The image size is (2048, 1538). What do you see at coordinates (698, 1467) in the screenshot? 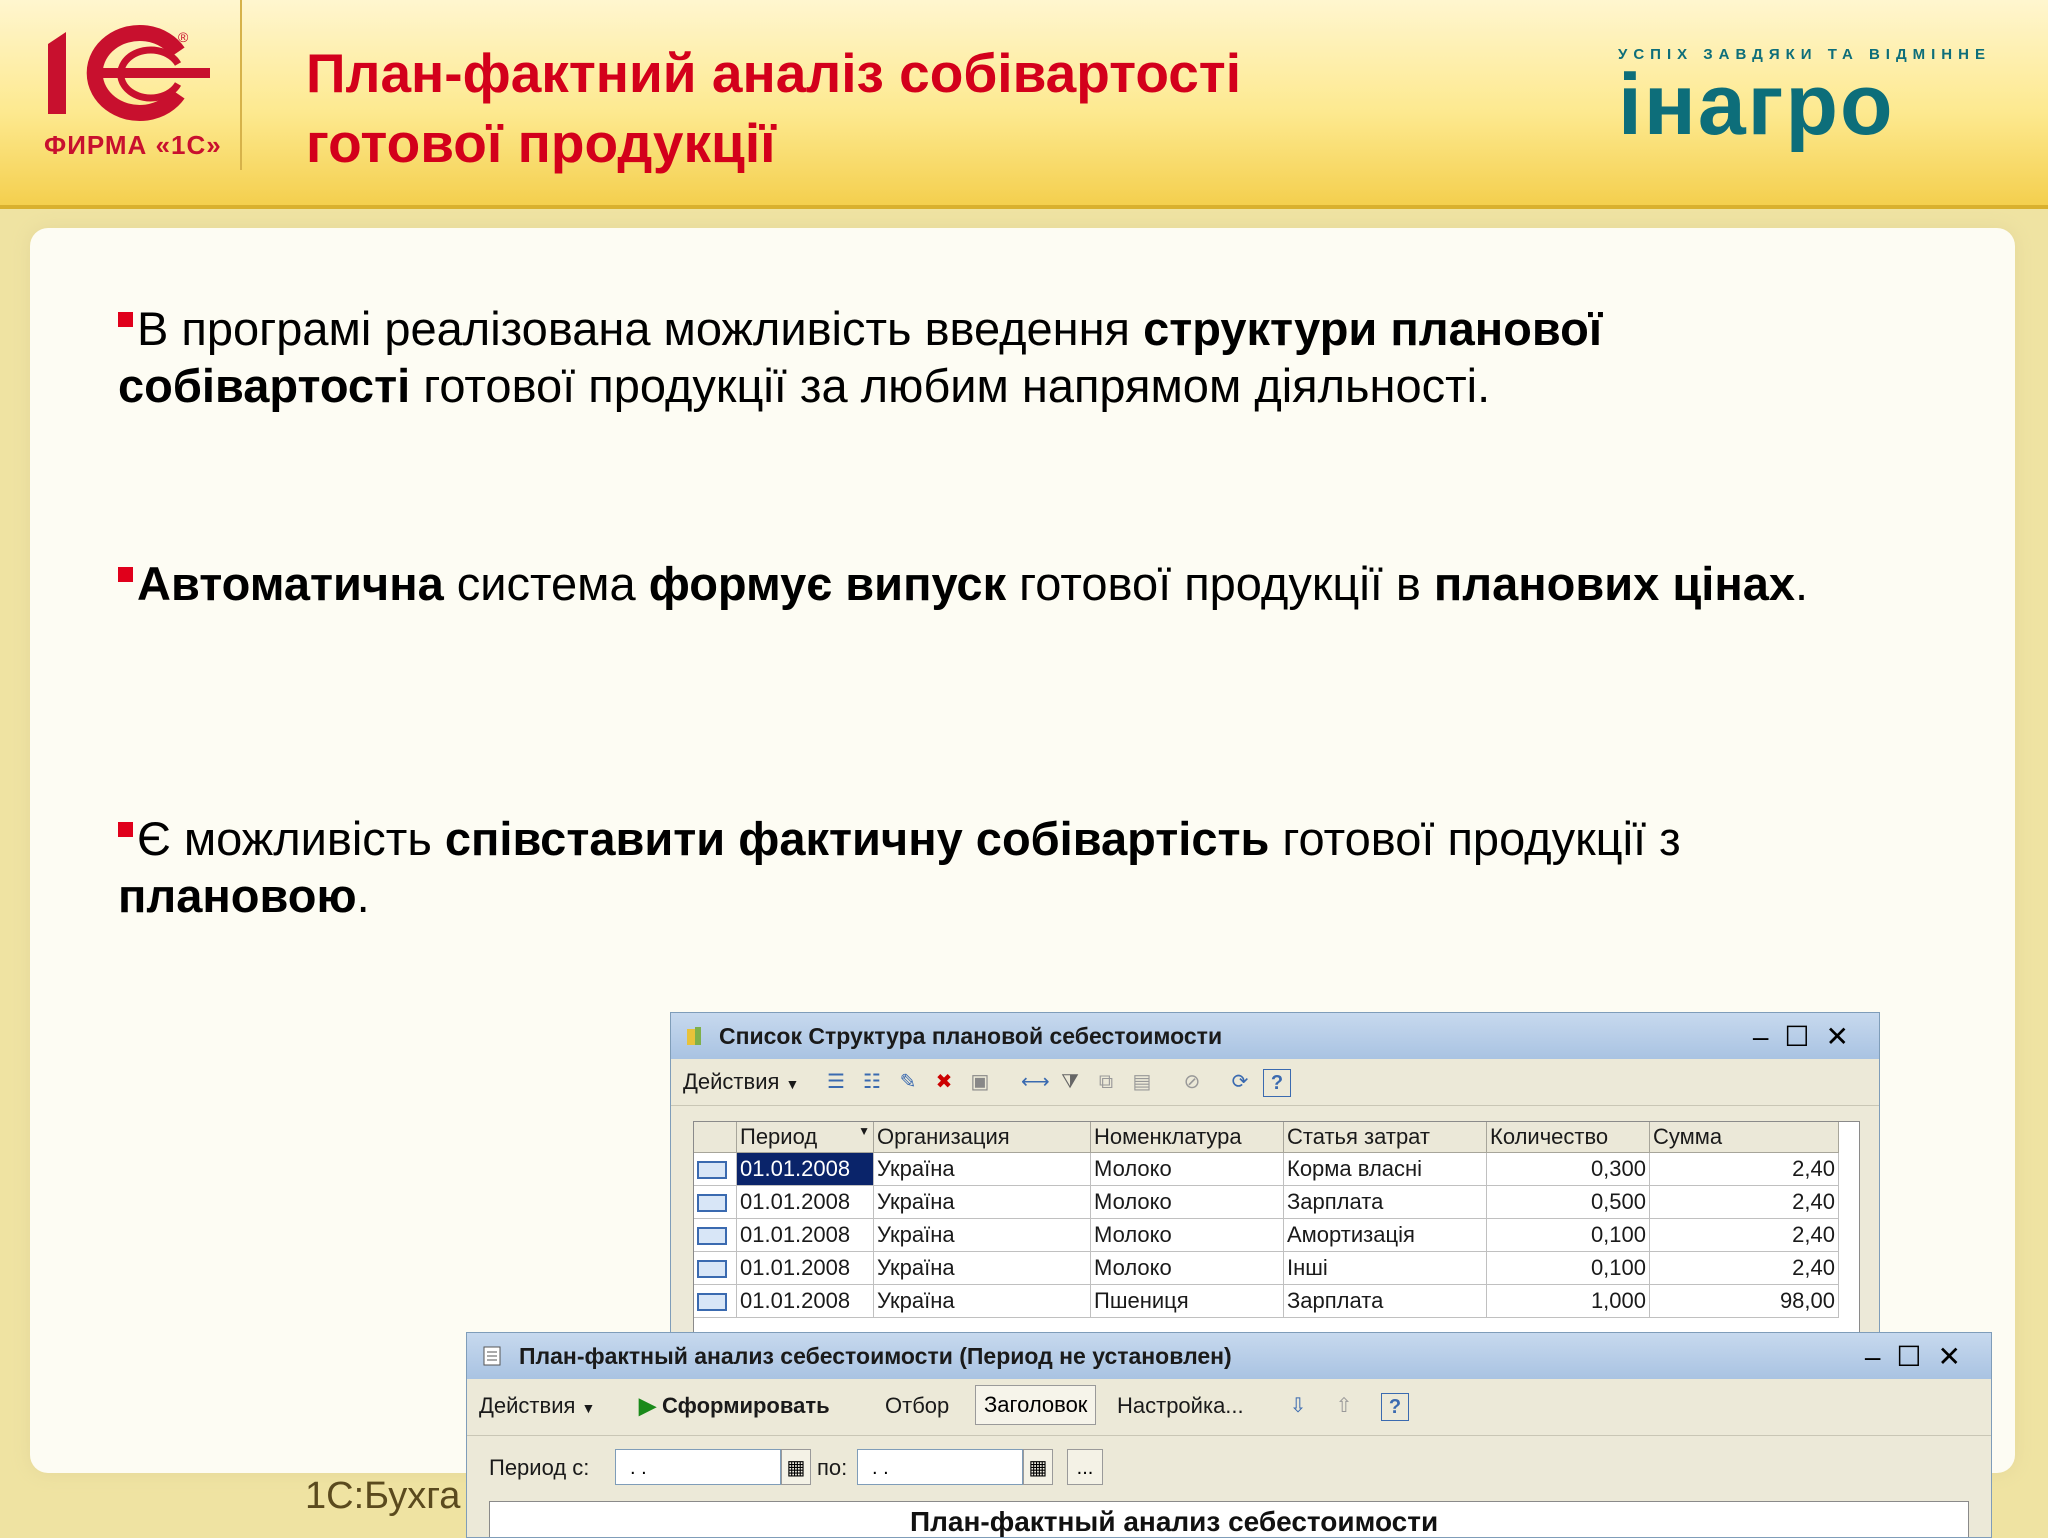
I see `period-from-field: . .` at bounding box center [698, 1467].